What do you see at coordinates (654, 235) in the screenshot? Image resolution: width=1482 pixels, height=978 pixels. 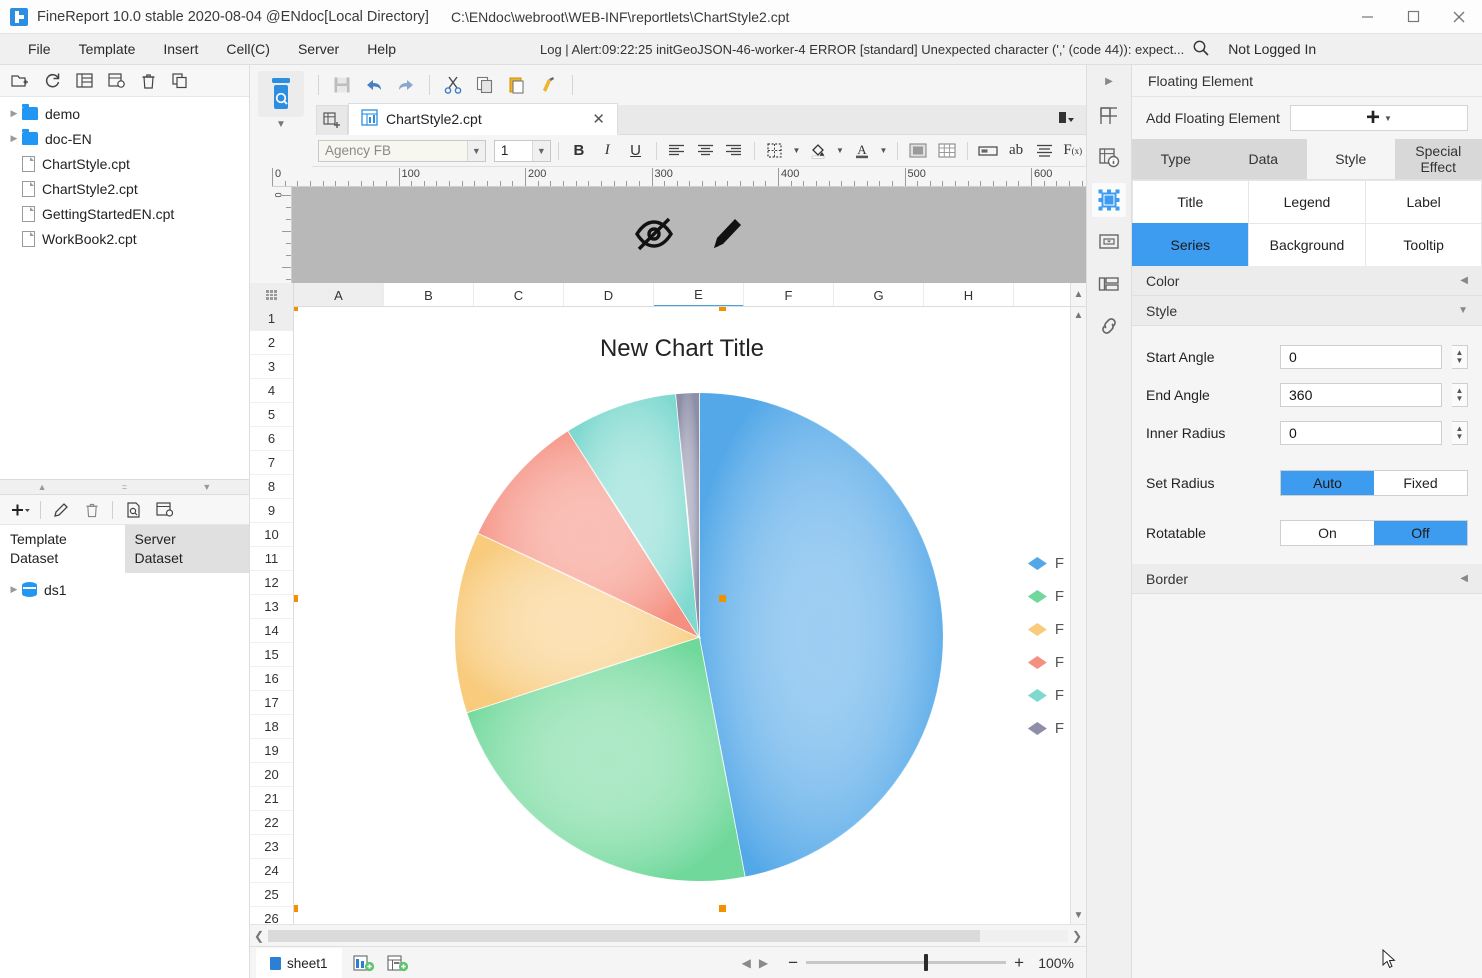 I see `hidden-eye-icon` at bounding box center [654, 235].